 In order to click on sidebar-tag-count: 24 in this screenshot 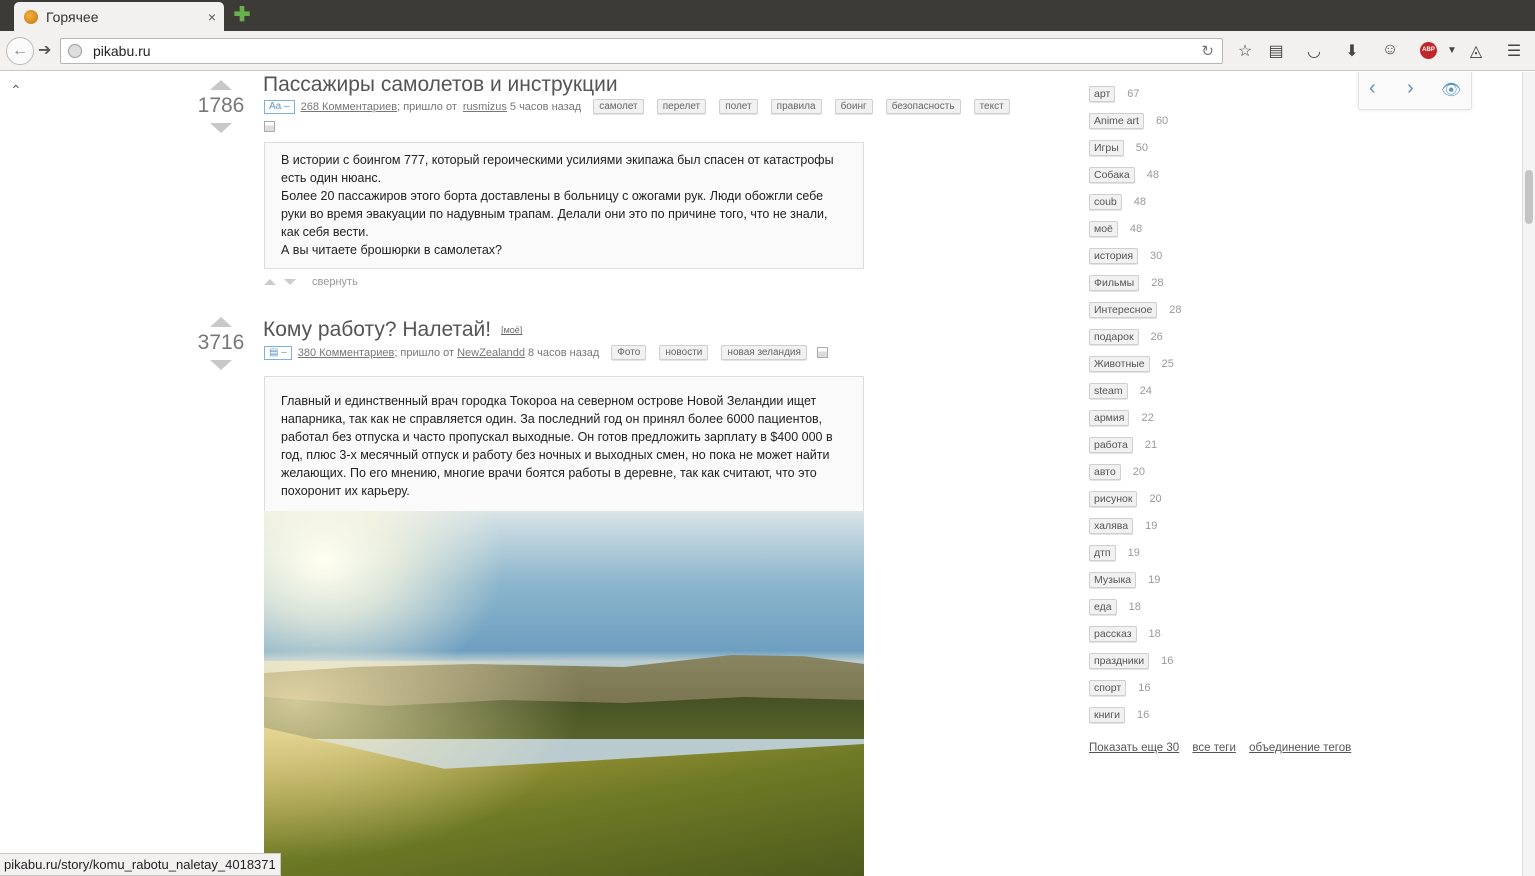, I will do `click(1145, 391)`.